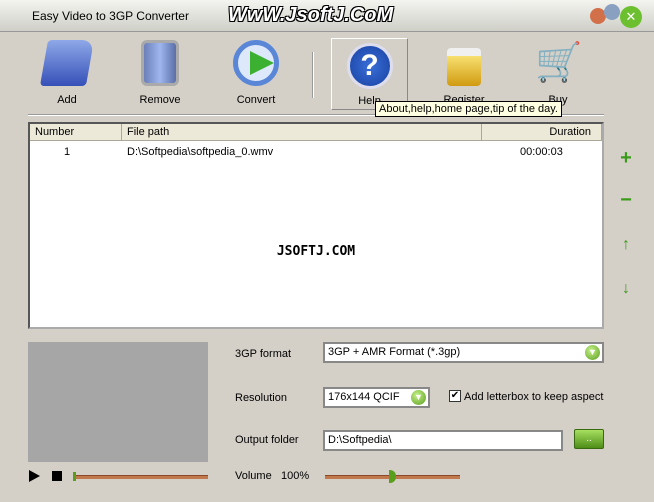  I want to click on add-item-button: +, so click(626, 158).